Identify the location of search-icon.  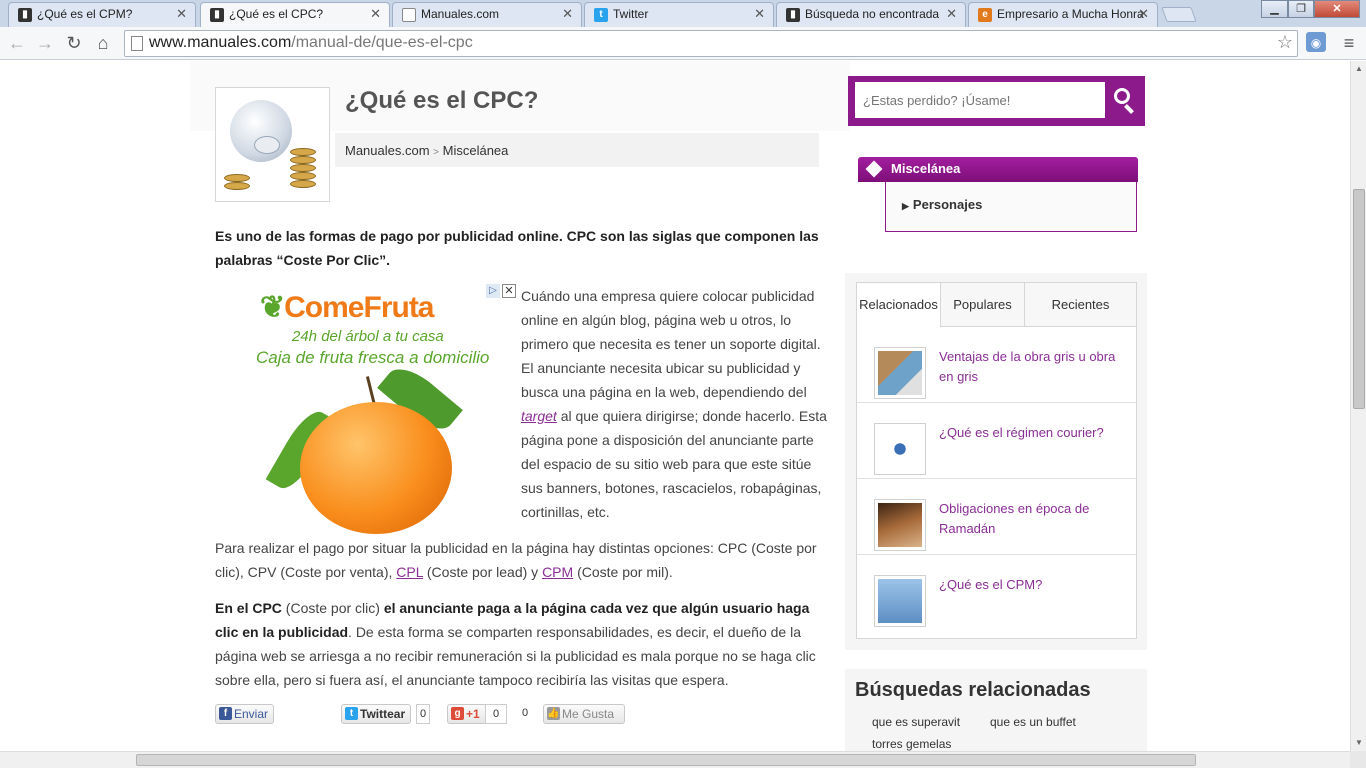
(1122, 96).